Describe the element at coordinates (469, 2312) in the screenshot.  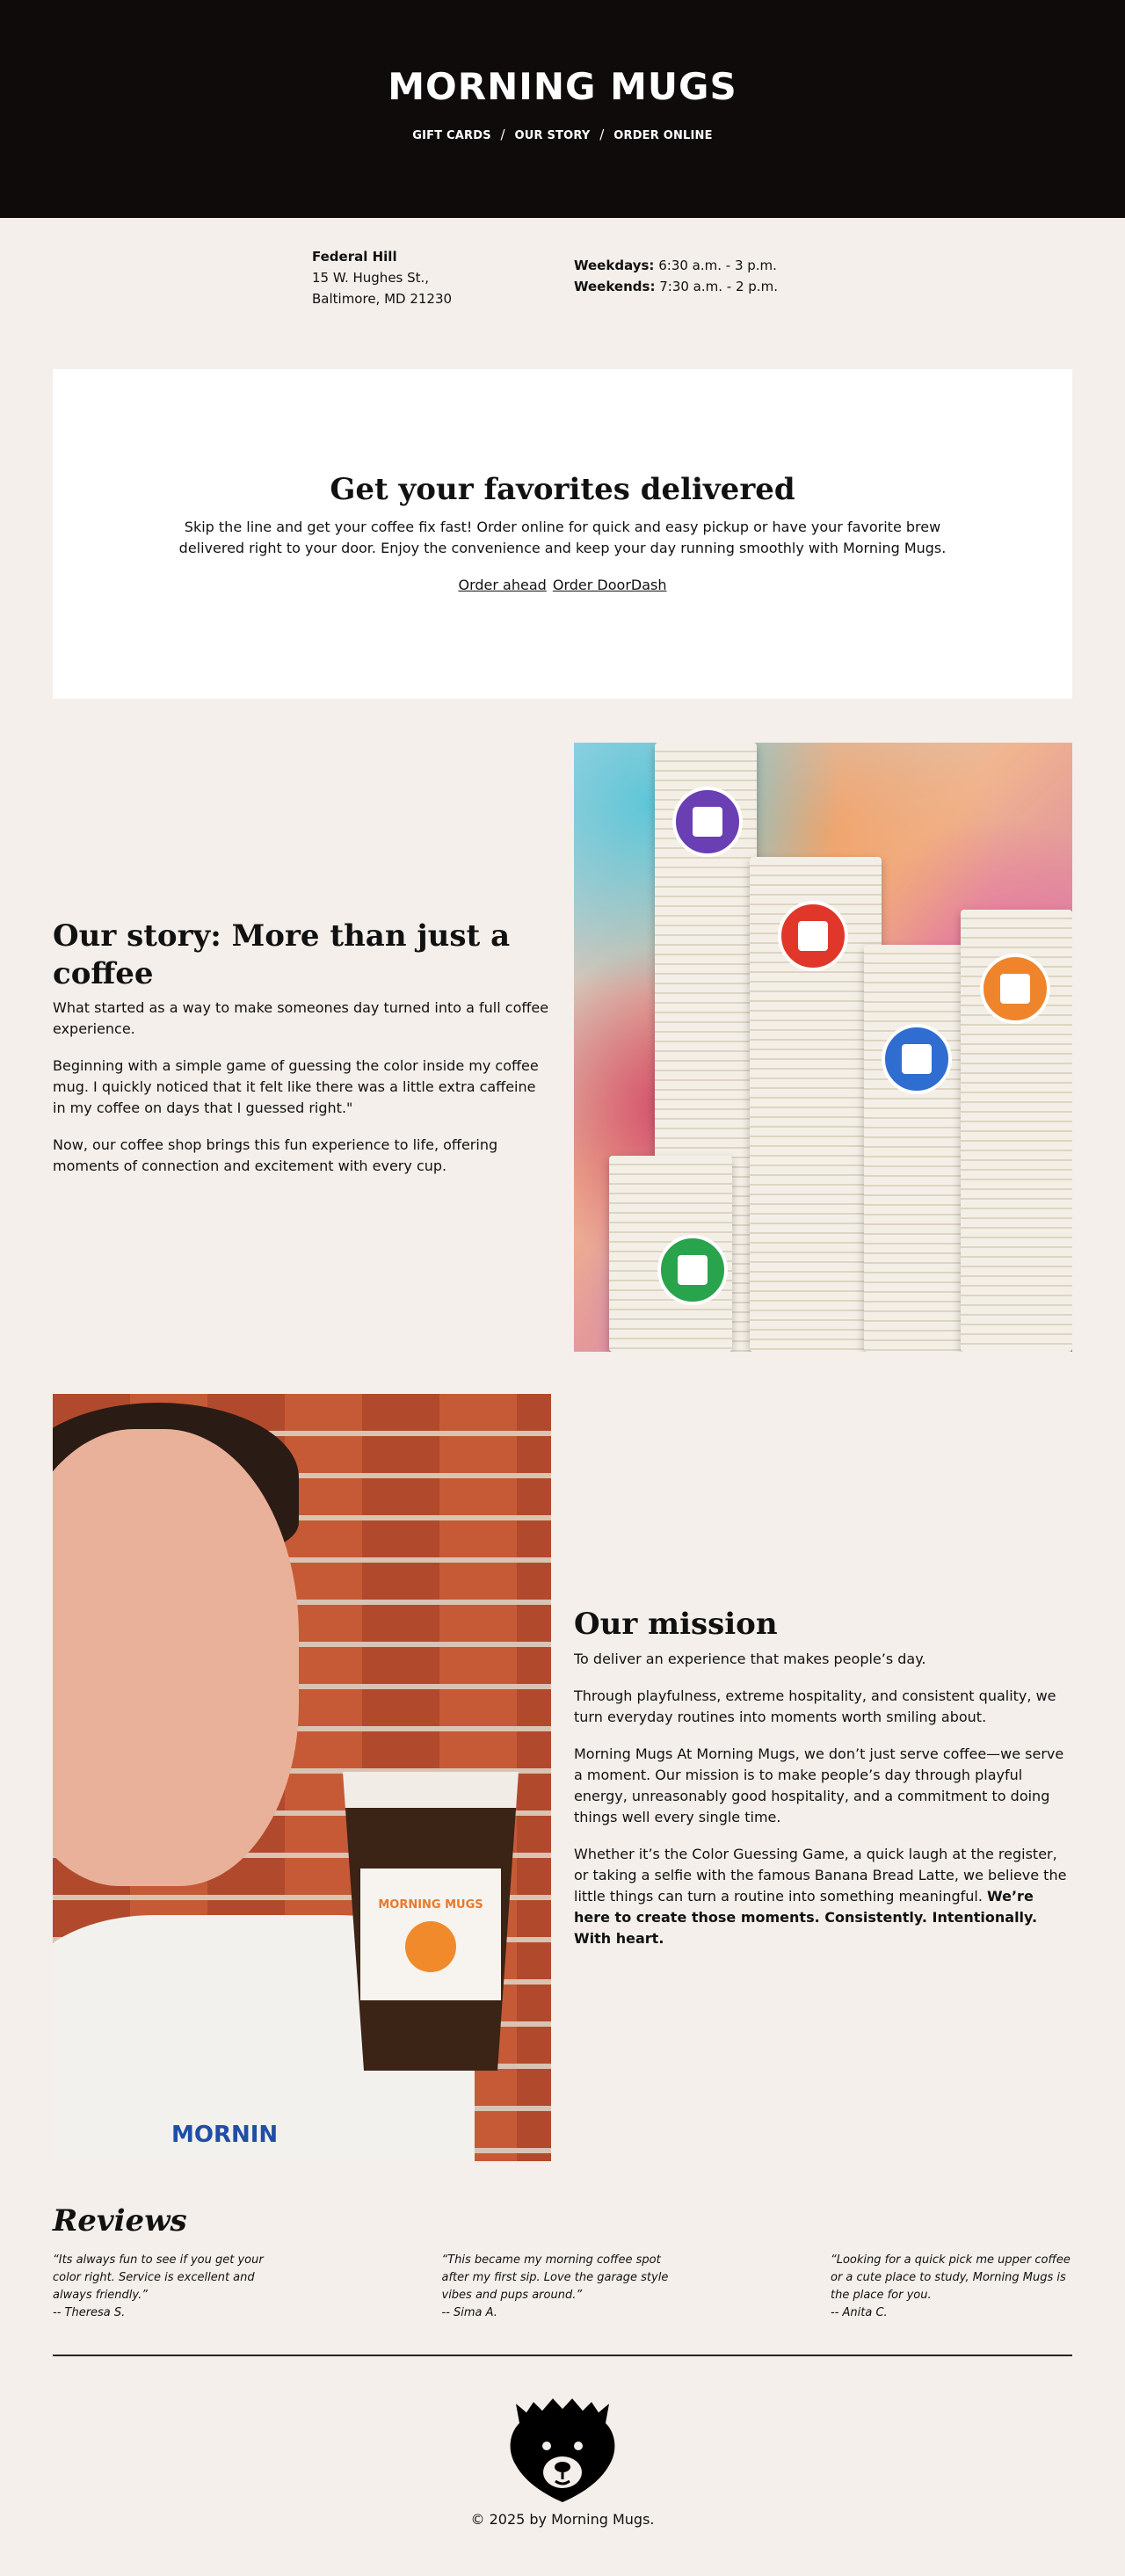
I see `review-author: -- Sima A.` at that location.